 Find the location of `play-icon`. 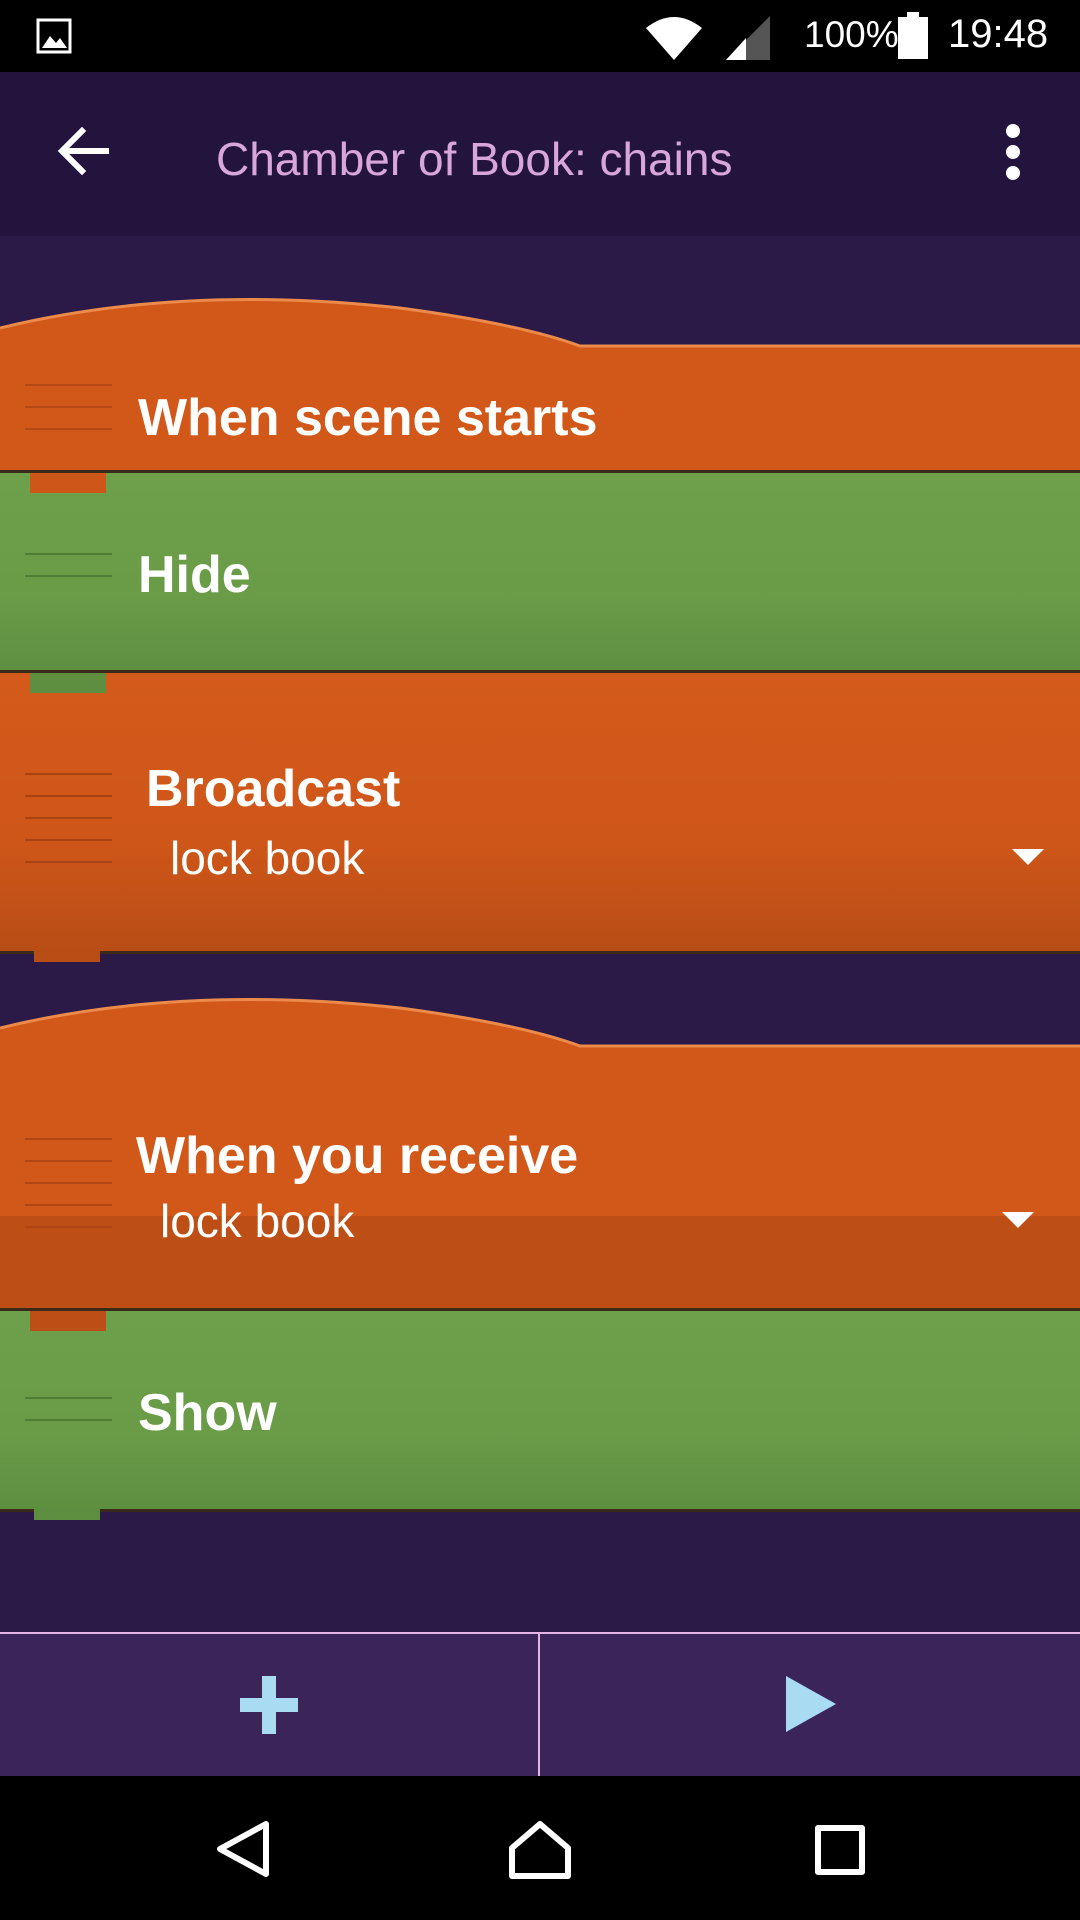

play-icon is located at coordinates (811, 1704).